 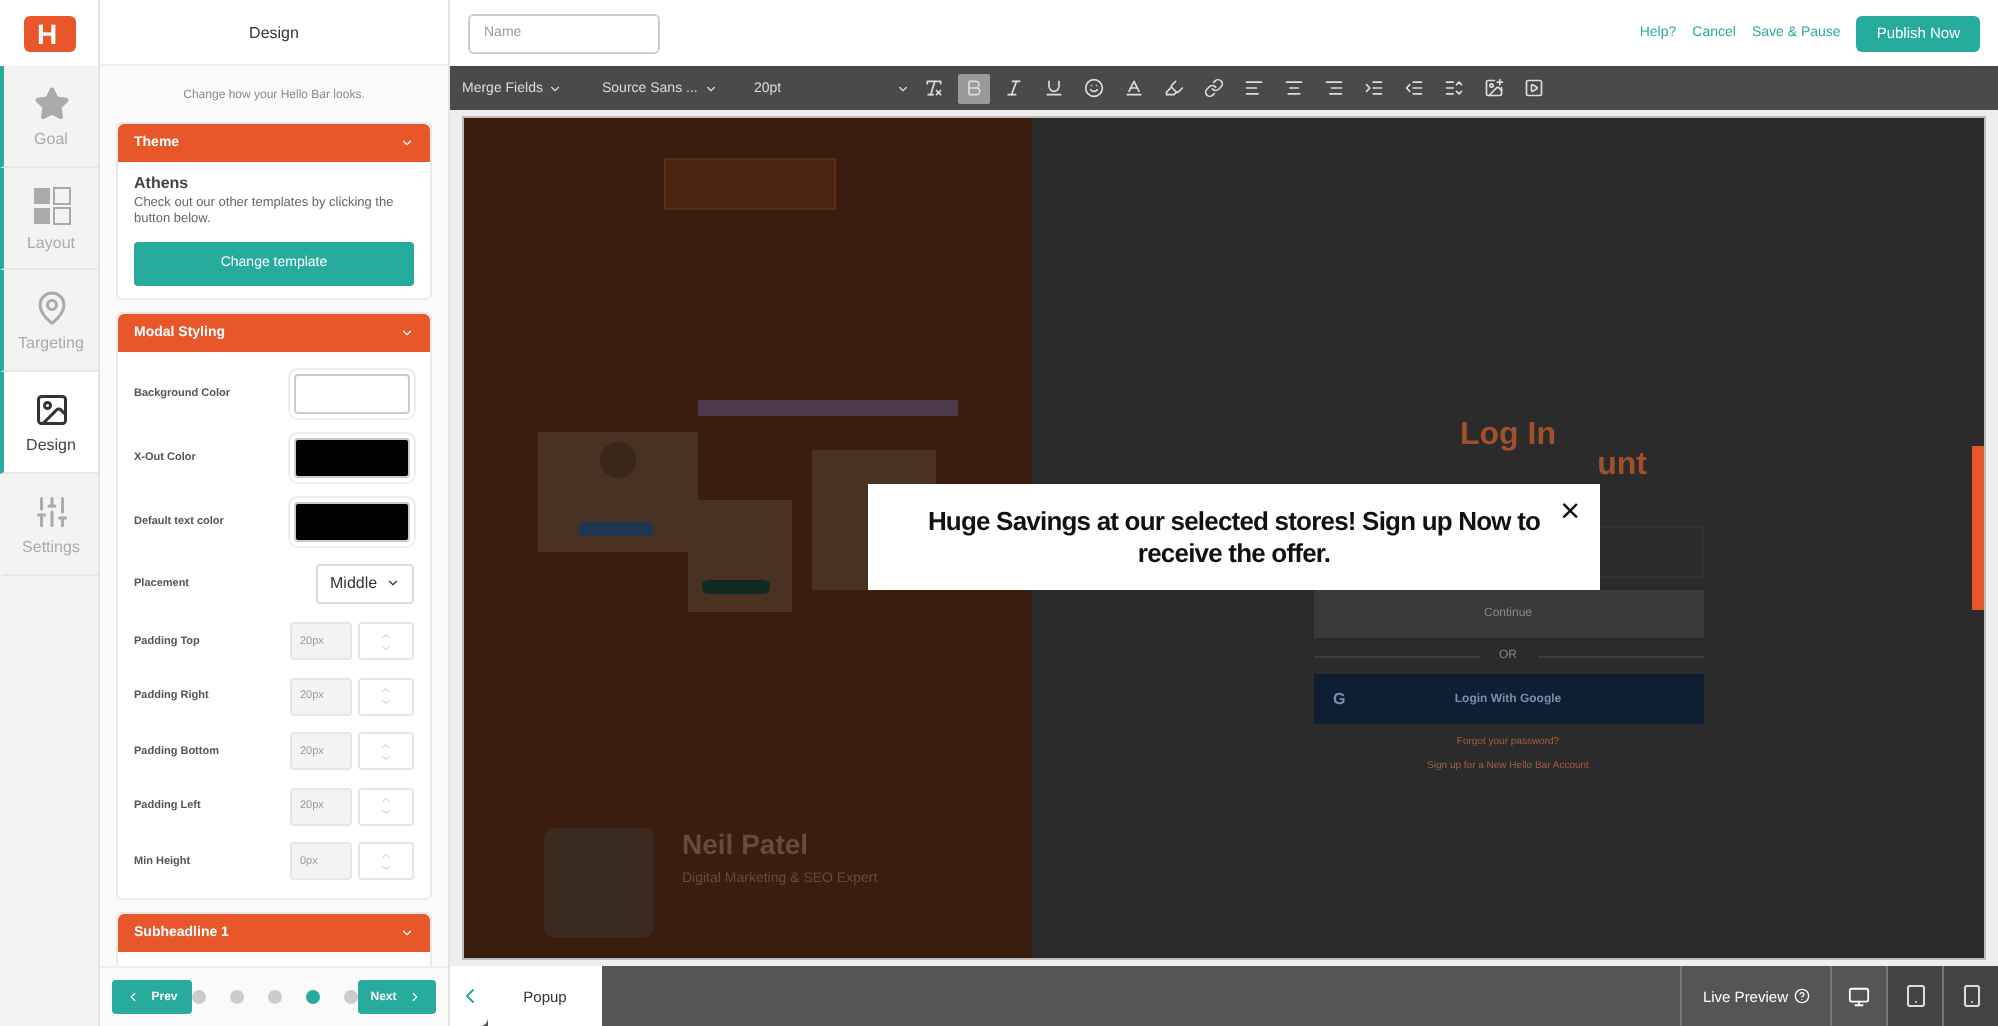 What do you see at coordinates (51, 103) in the screenshot?
I see `goal-icon` at bounding box center [51, 103].